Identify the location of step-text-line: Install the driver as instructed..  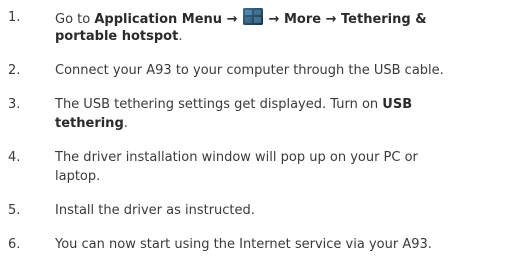
(155, 210).